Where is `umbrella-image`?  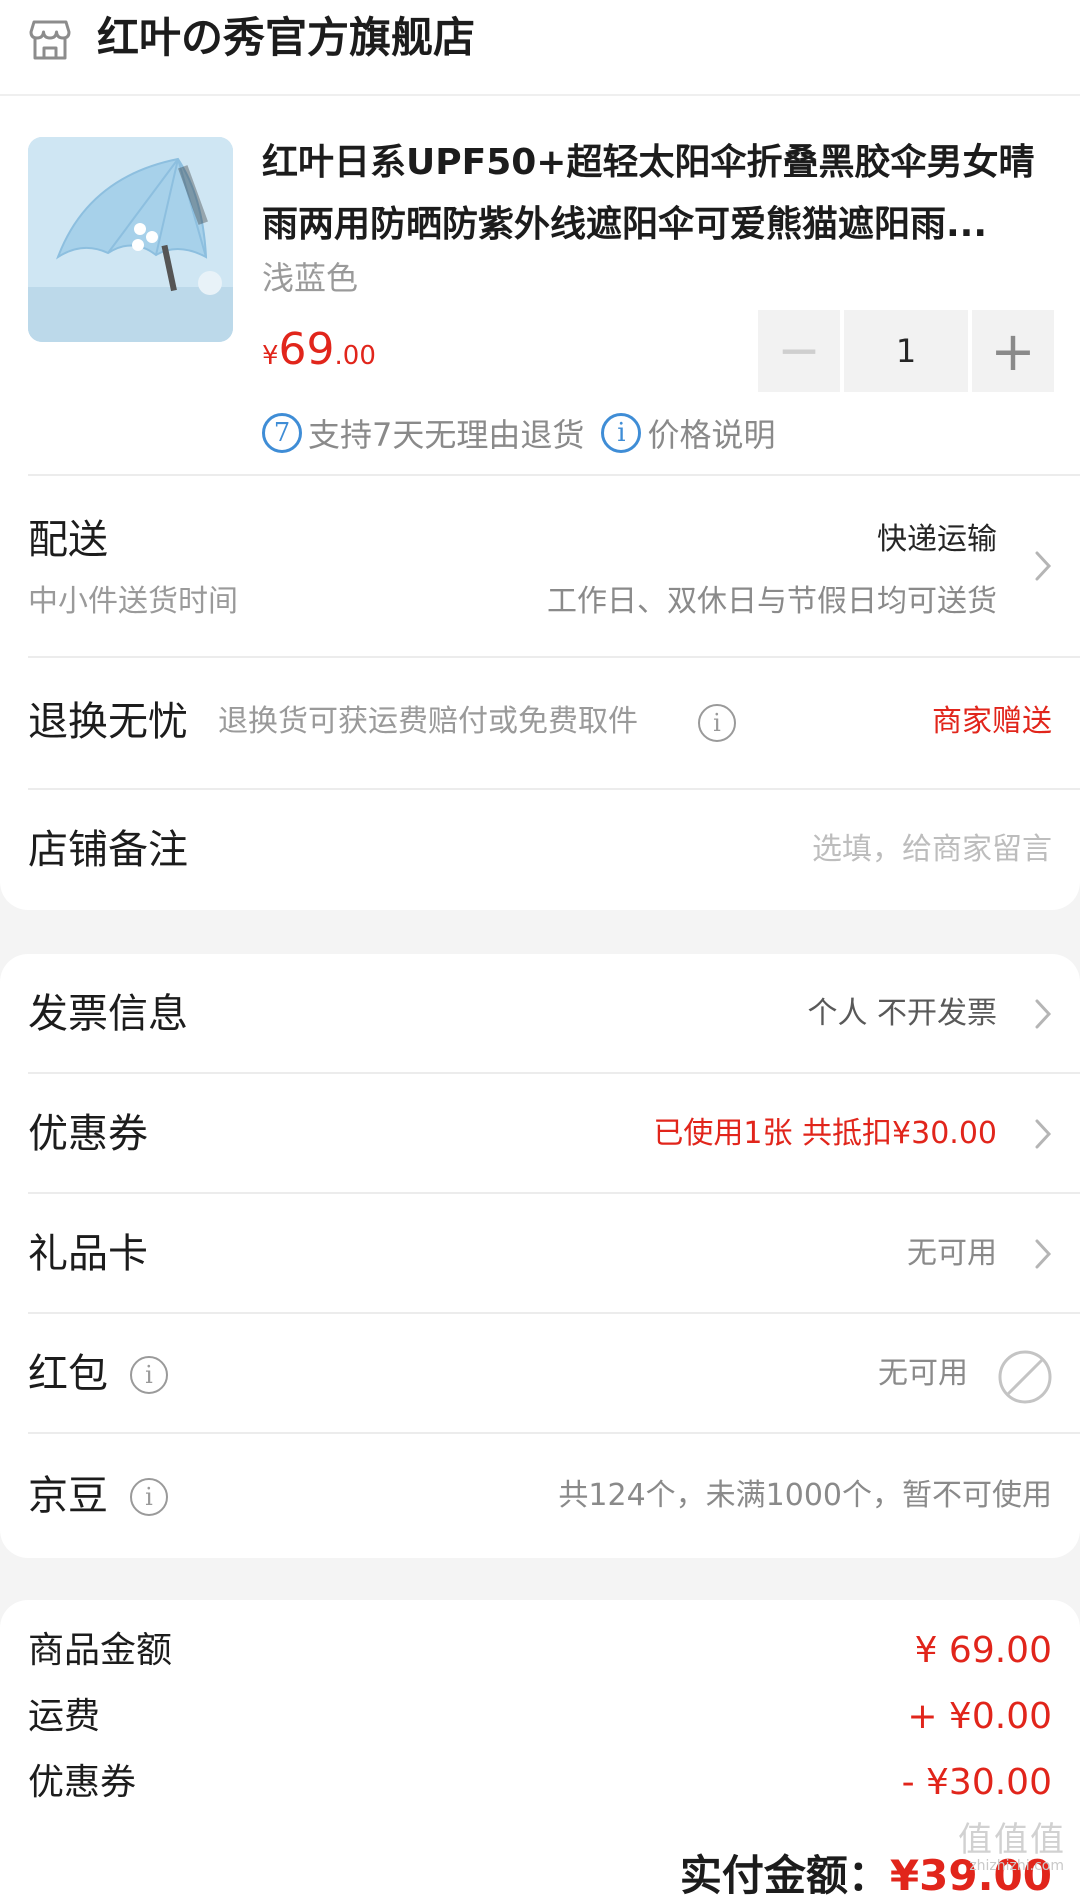 umbrella-image is located at coordinates (130, 239).